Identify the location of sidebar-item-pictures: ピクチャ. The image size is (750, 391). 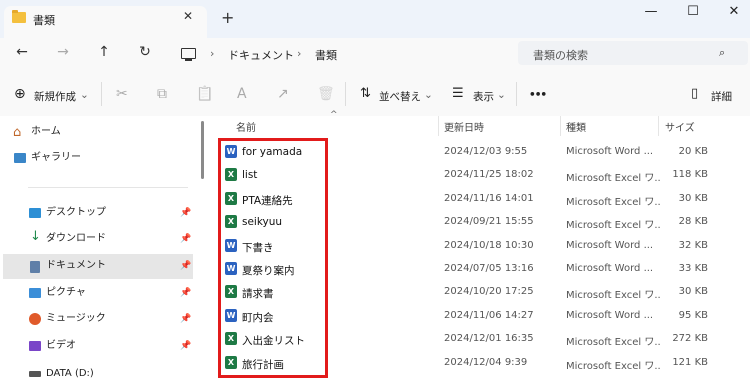
(66, 293).